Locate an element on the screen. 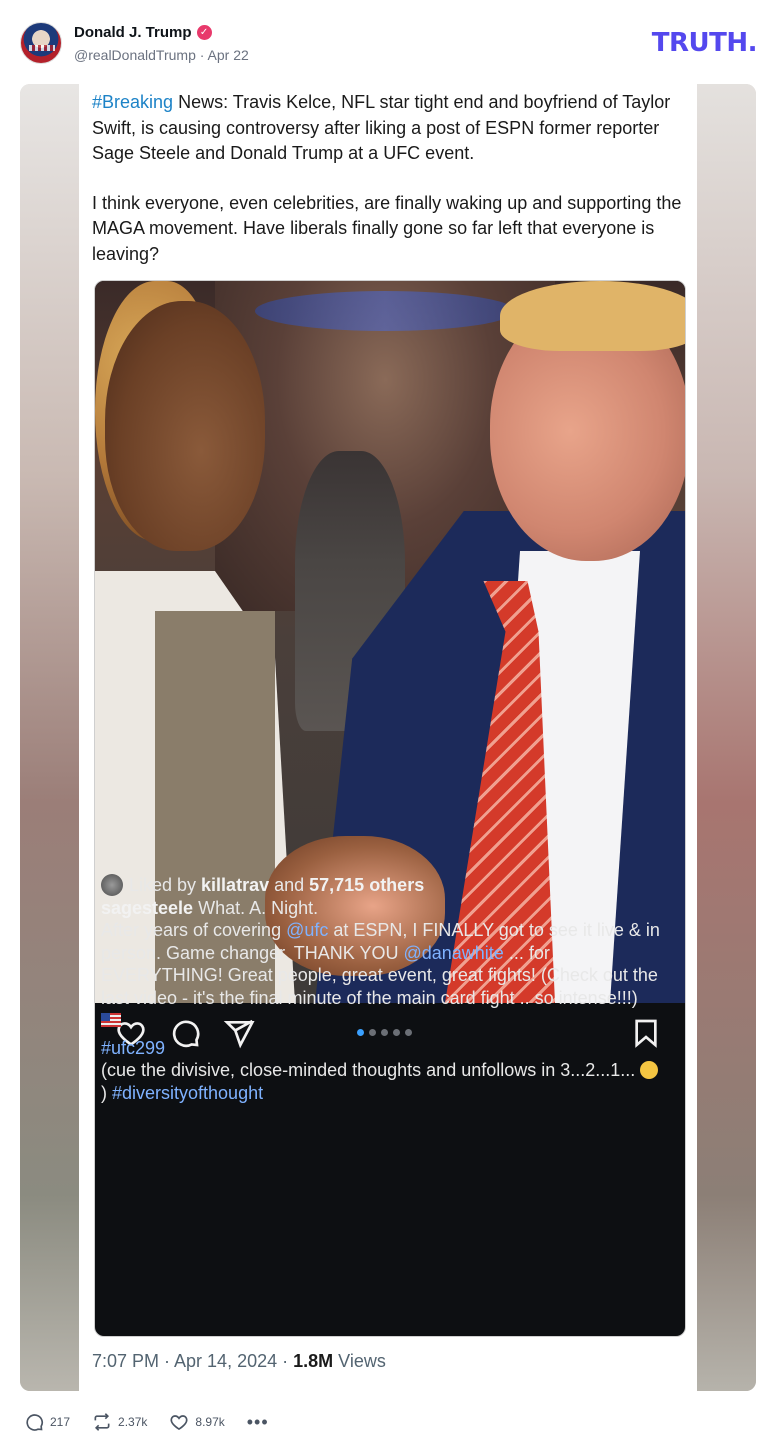  caption-user: sagesteele is located at coordinates (147, 907).